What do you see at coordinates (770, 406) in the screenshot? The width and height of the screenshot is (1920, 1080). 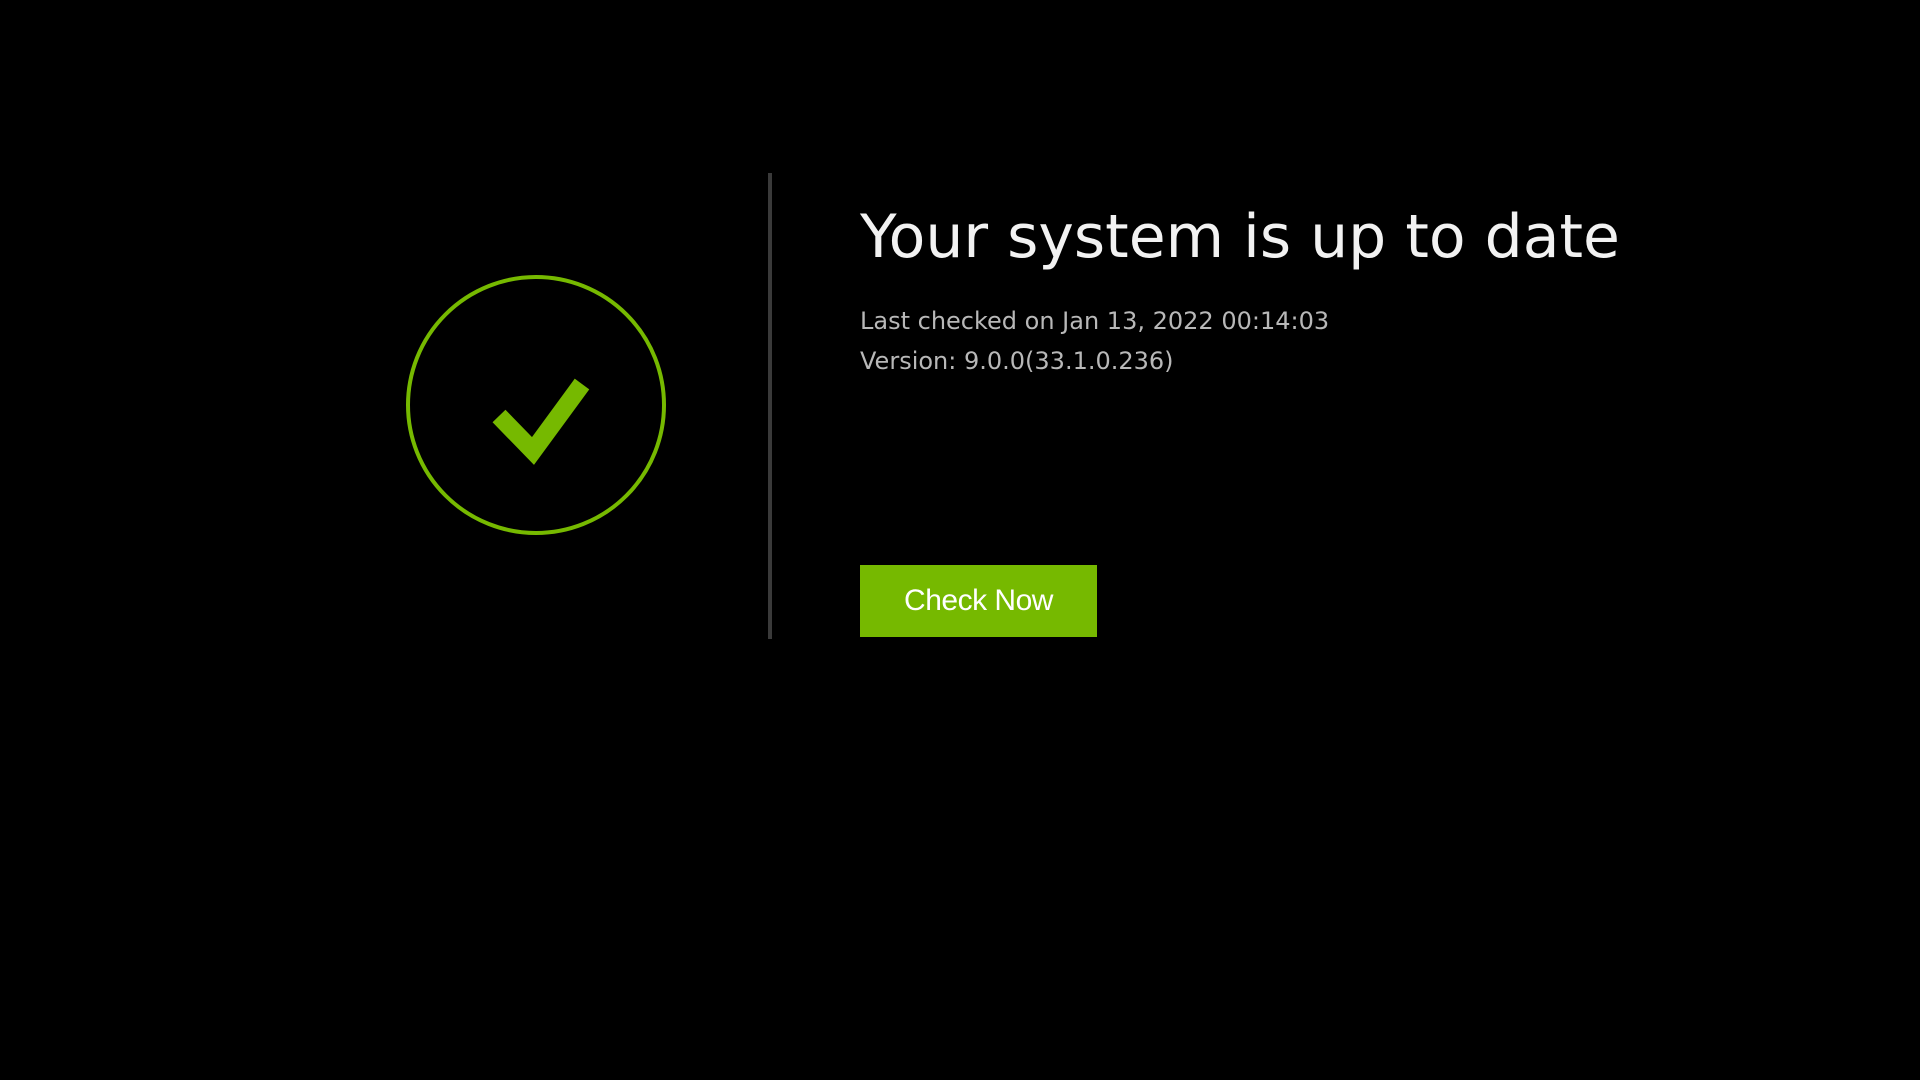 I see `vertical-divider` at bounding box center [770, 406].